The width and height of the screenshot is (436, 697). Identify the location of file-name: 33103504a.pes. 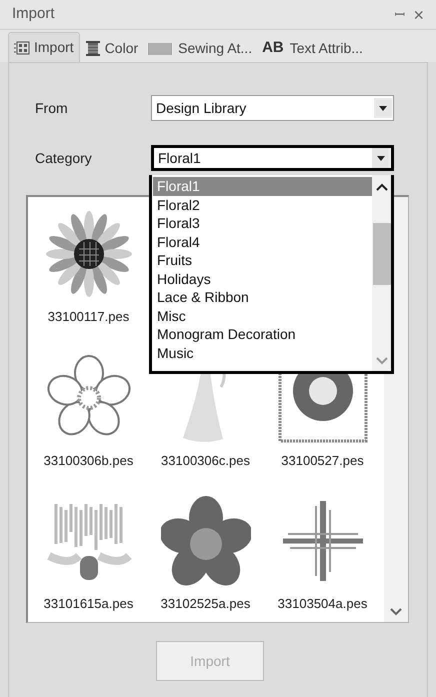
(323, 604).